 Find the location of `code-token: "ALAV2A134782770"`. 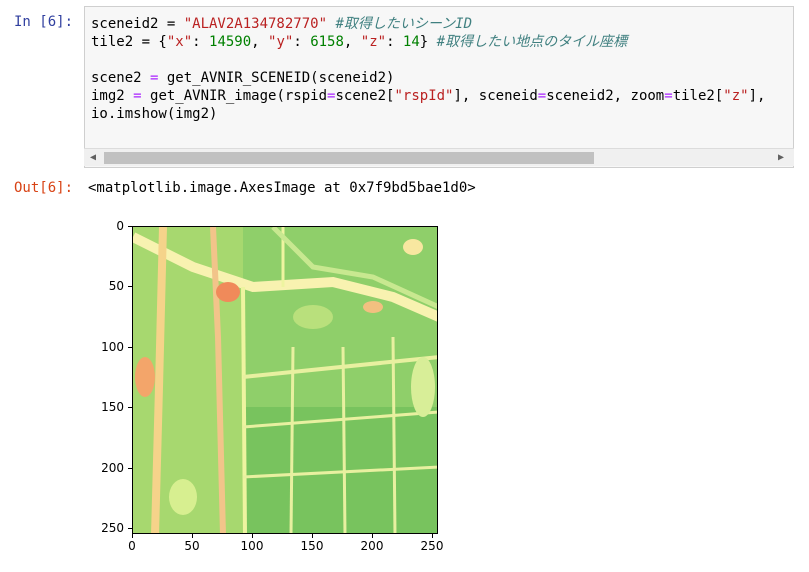

code-token: "ALAV2A134782770" is located at coordinates (255, 24).